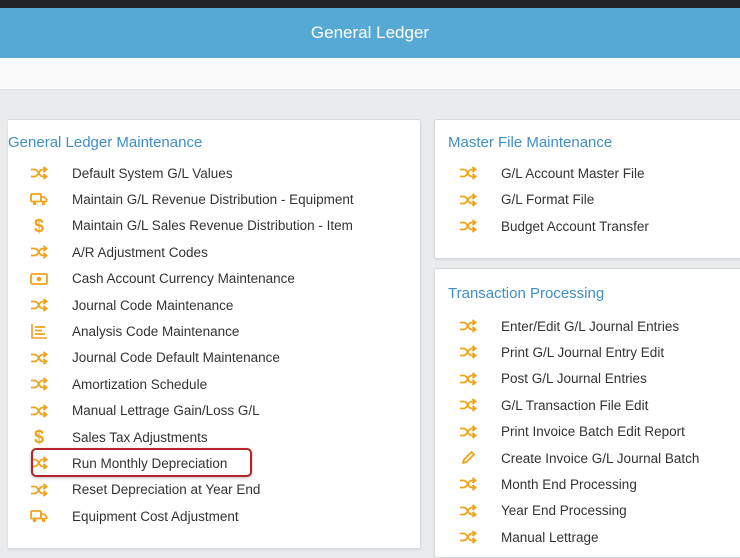  What do you see at coordinates (370, 74) in the screenshot?
I see `toolbar-strip` at bounding box center [370, 74].